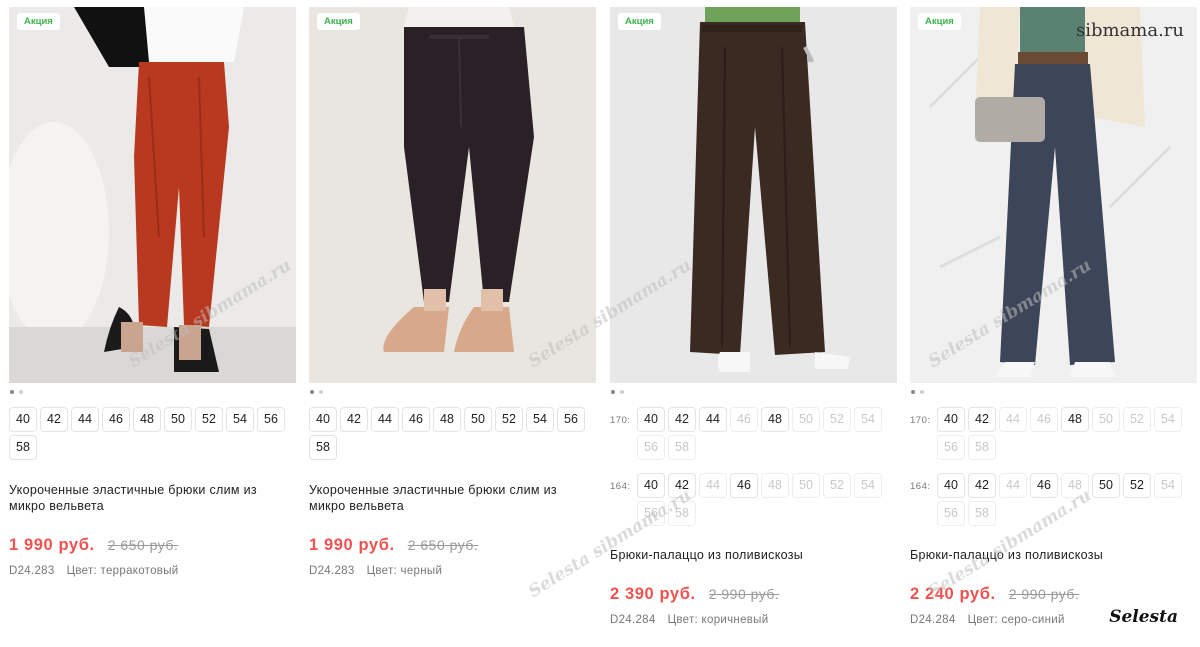 This screenshot has height=647, width=1200. What do you see at coordinates (633, 620) in the screenshot?
I see `sku: D24.284` at bounding box center [633, 620].